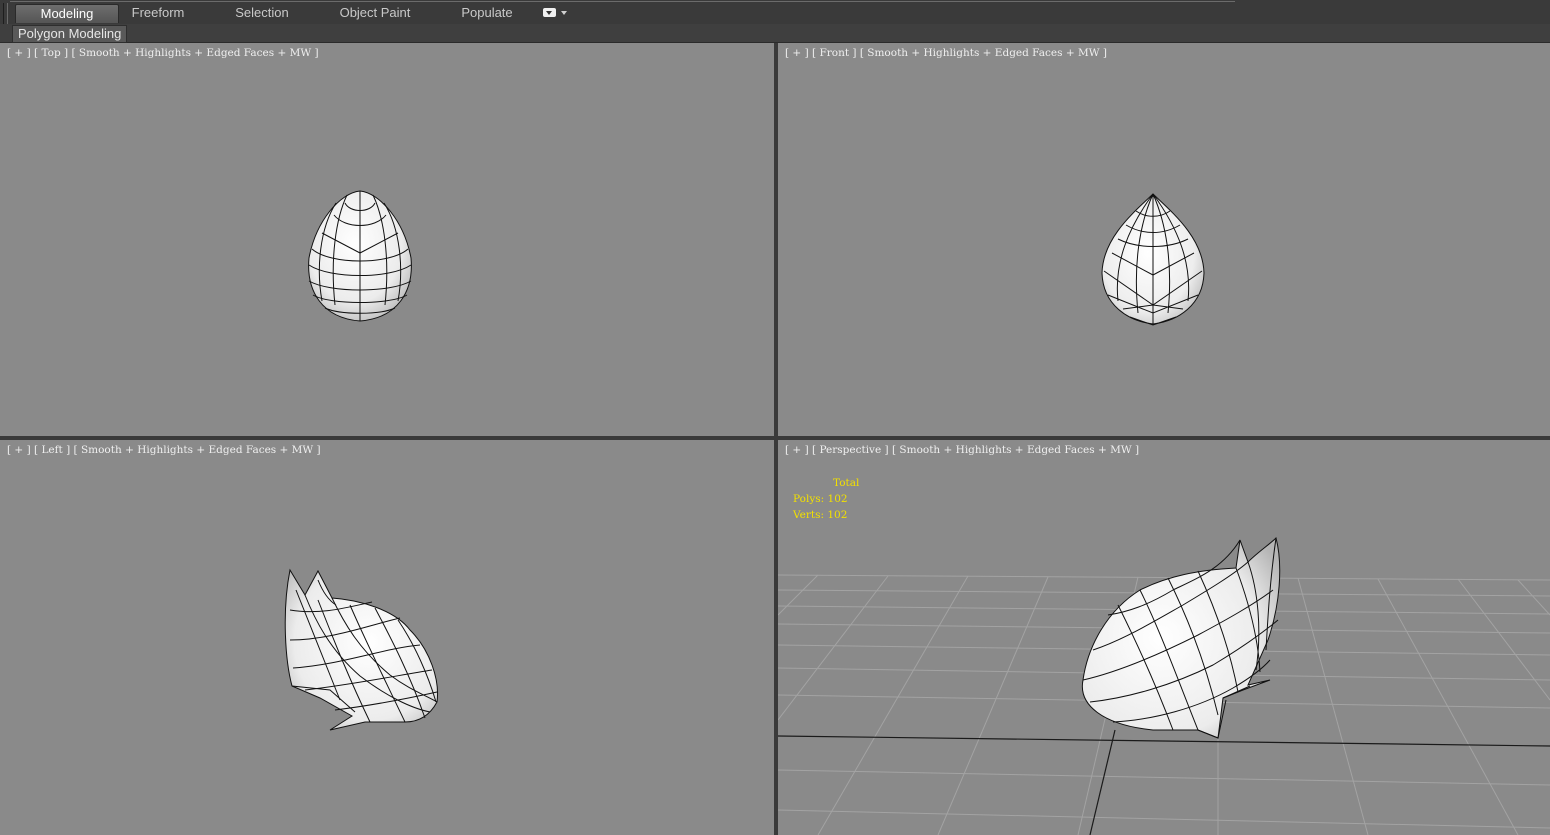 This screenshot has width=1550, height=835. I want to click on mesh-left-view, so click(219, 585).